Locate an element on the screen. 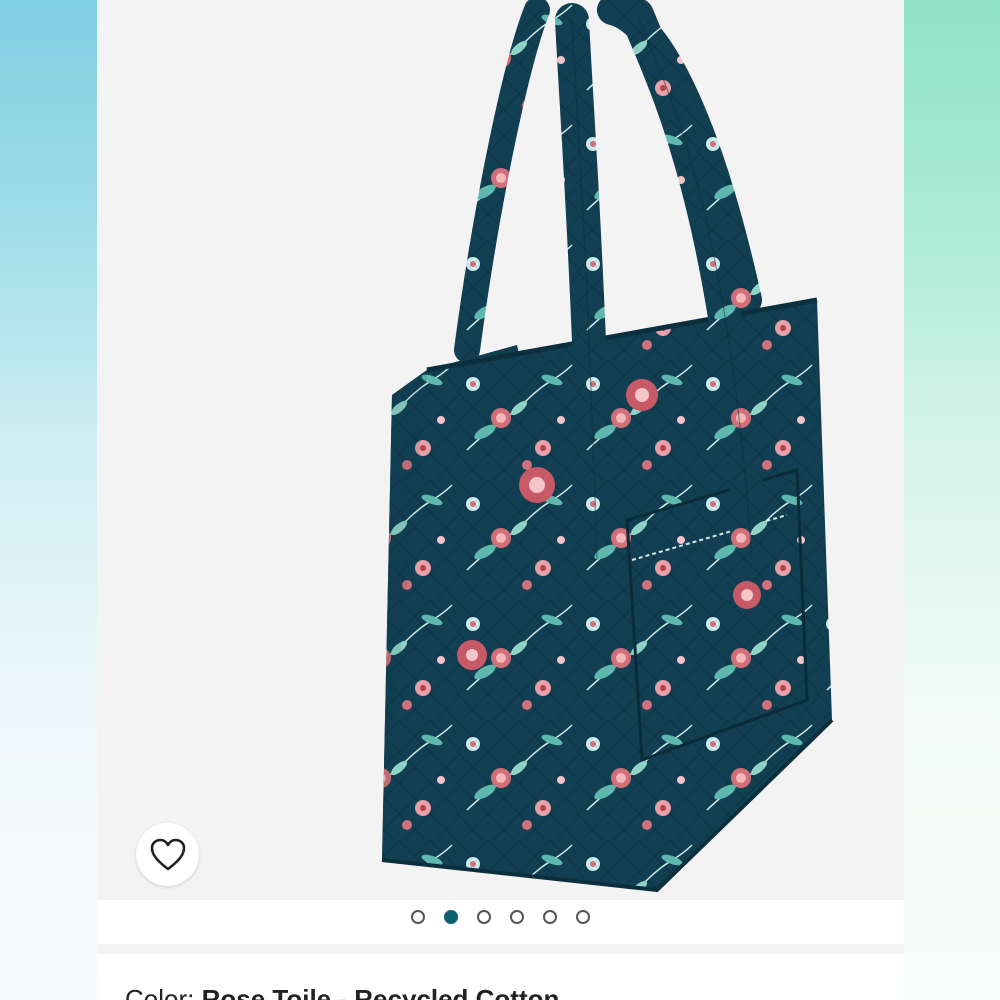 The width and height of the screenshot is (1000, 1000). product-info: Color: Rose Toile - Recycled Cotton is located at coordinates (500, 977).